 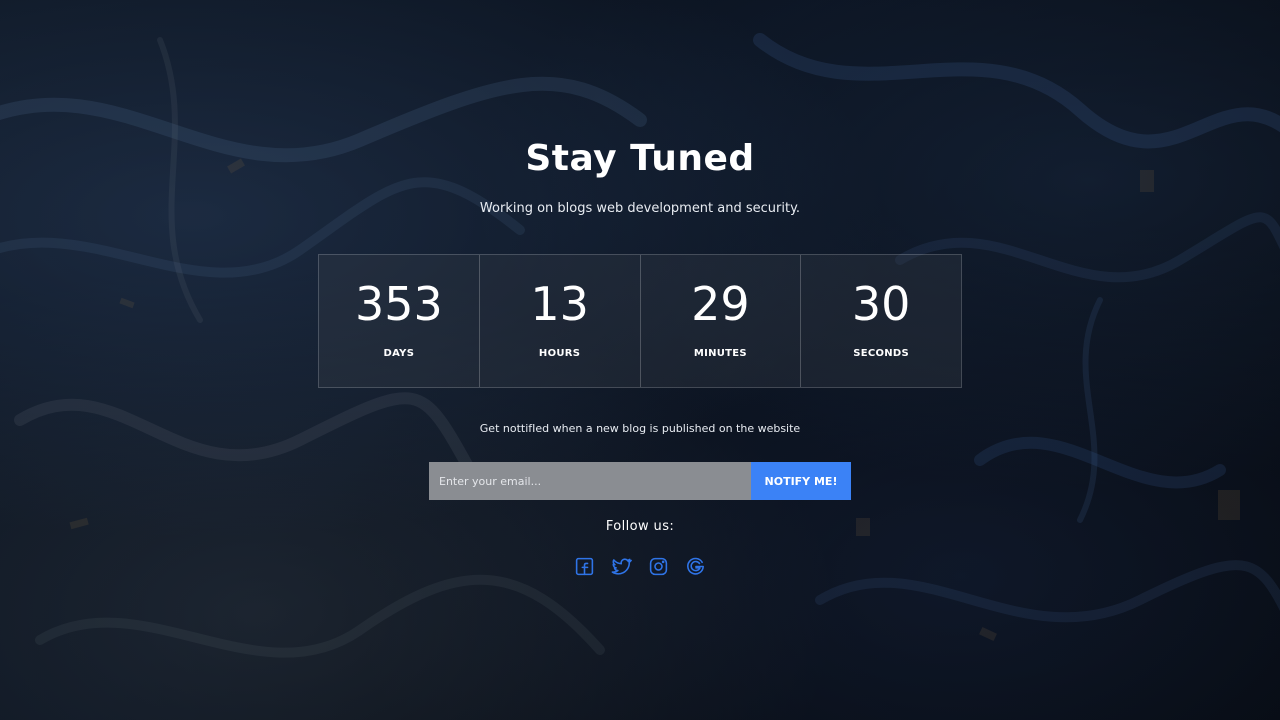 I want to click on countdown-days: 353 DAYS, so click(x=399, y=321).